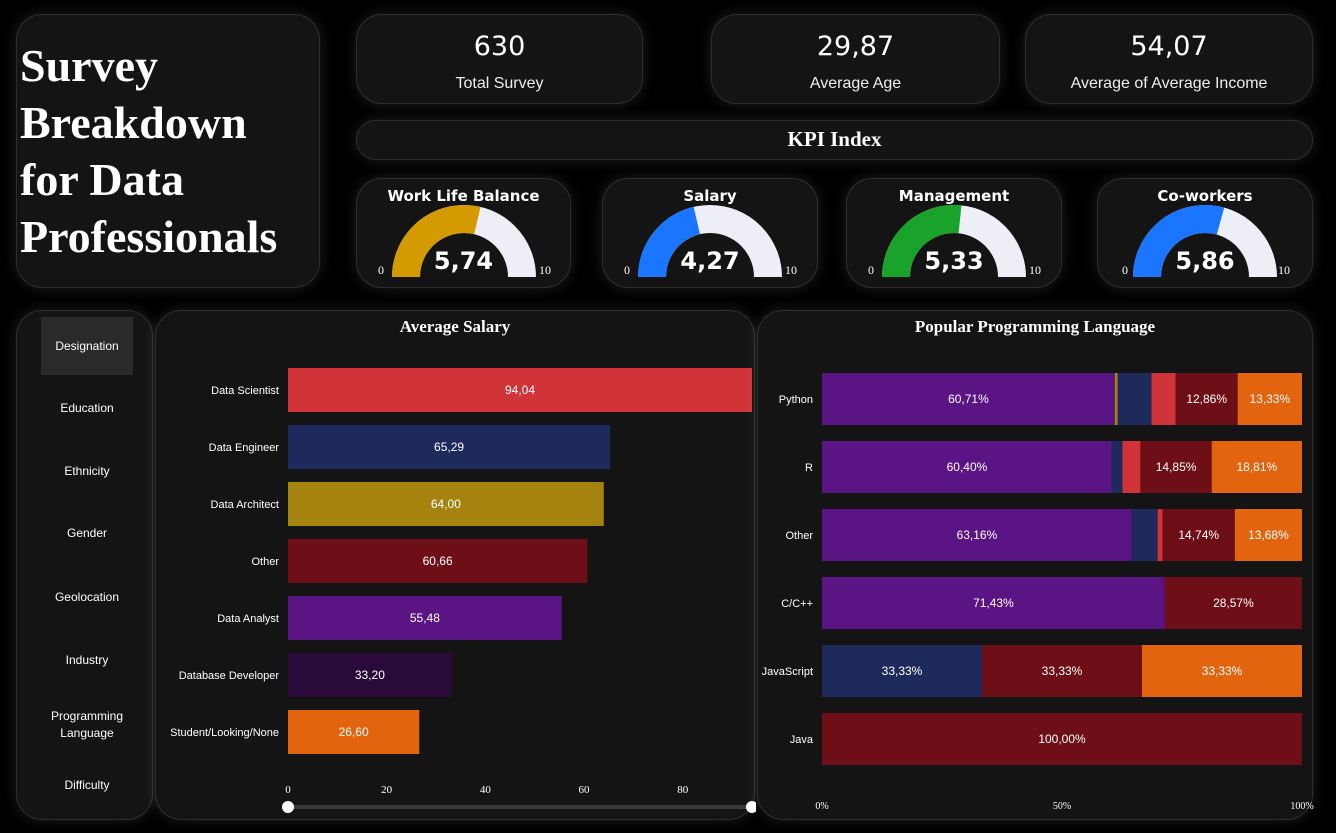  Describe the element at coordinates (87, 408) in the screenshot. I see `nav-button-education: Education` at that location.